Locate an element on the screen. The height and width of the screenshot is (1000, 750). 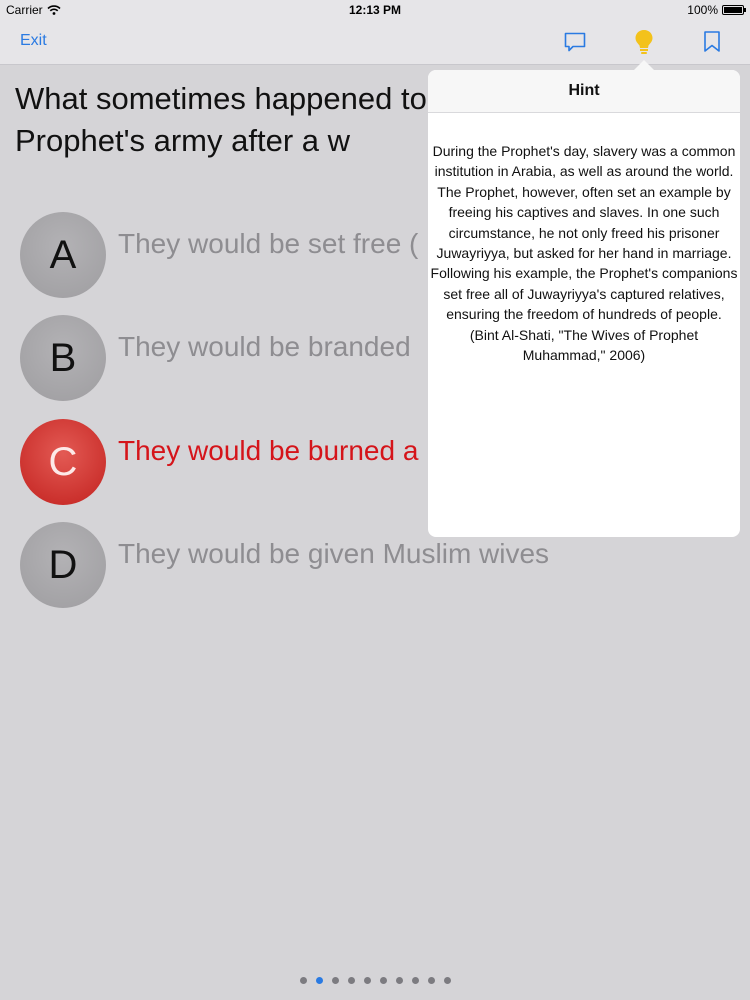
option-letter-badge: B is located at coordinates (63, 358).